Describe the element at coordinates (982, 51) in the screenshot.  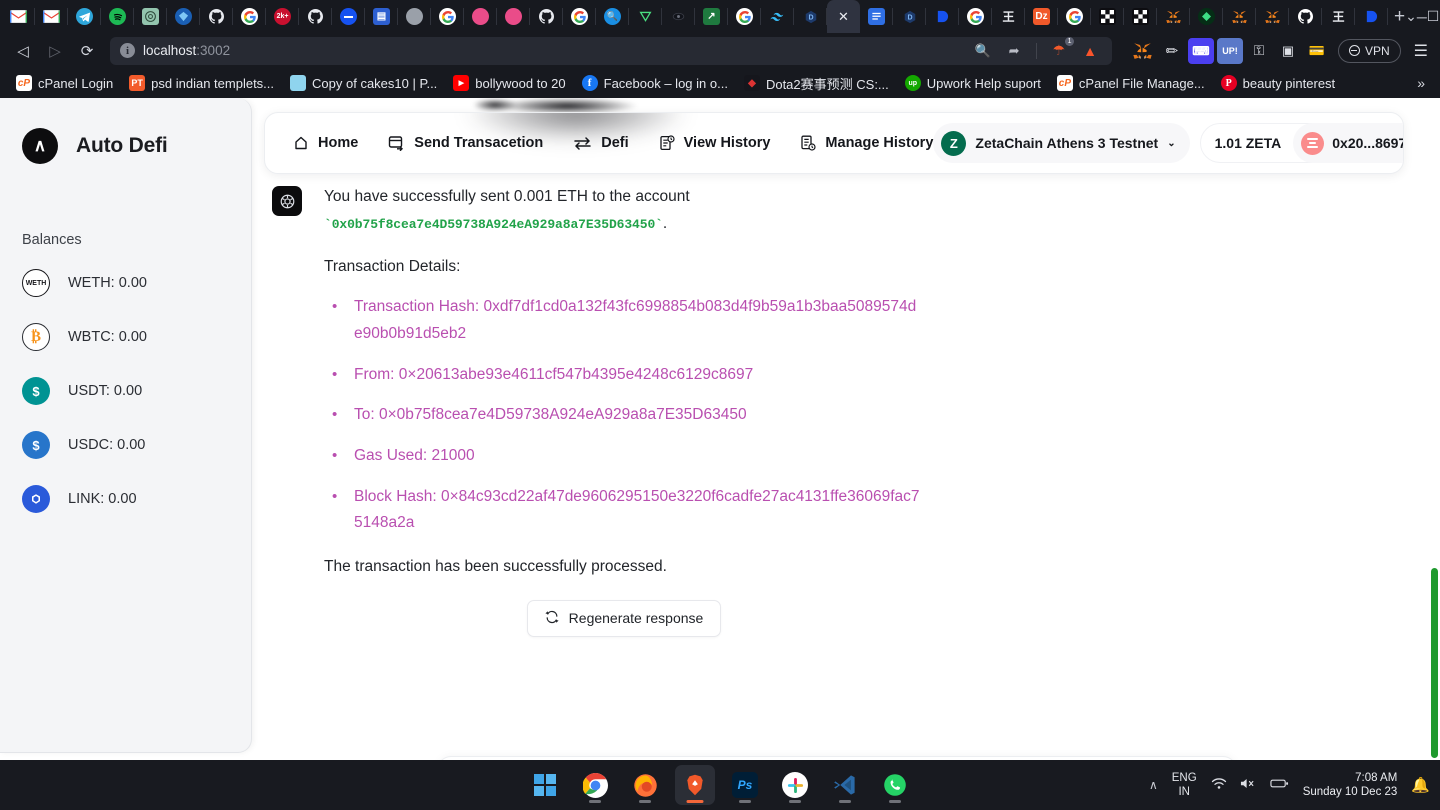
I see `zoom-out-icon: 🔍` at that location.